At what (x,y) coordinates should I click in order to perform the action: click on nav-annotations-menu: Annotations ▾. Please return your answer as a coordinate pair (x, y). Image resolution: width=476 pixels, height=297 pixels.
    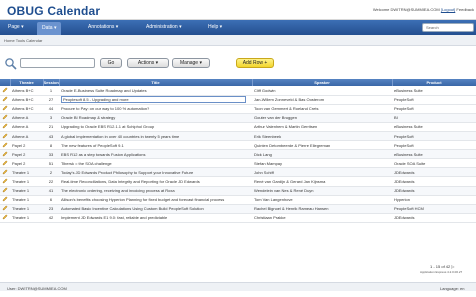
    Looking at the image, I should click on (103, 27).